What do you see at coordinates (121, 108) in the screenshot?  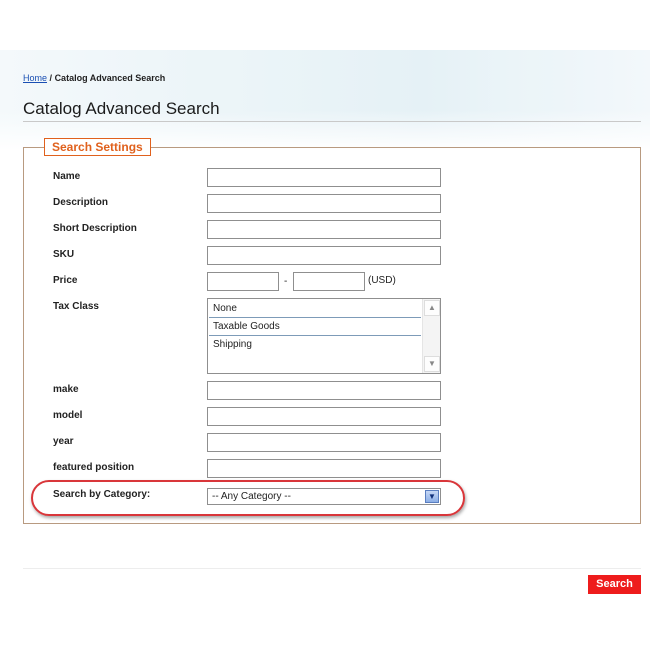 I see `page-title: Catalog Advanced Search` at bounding box center [121, 108].